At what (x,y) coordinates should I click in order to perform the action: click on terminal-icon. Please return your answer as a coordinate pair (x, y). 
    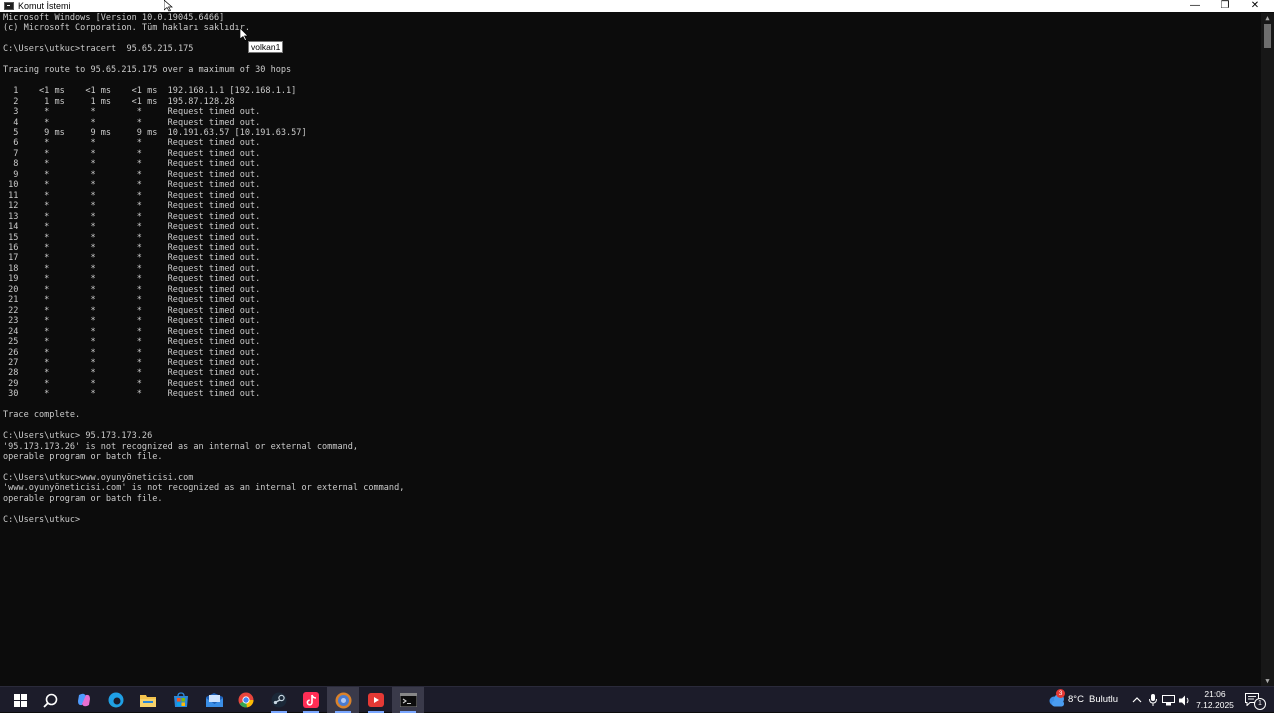
    Looking at the image, I should click on (408, 700).